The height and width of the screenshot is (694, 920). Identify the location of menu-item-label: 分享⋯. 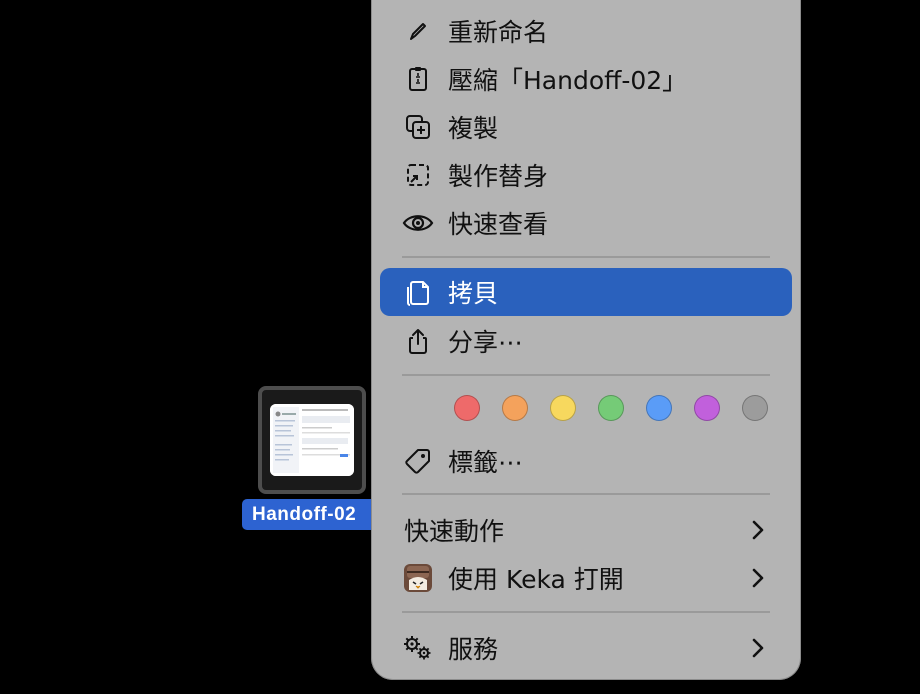
(486, 342).